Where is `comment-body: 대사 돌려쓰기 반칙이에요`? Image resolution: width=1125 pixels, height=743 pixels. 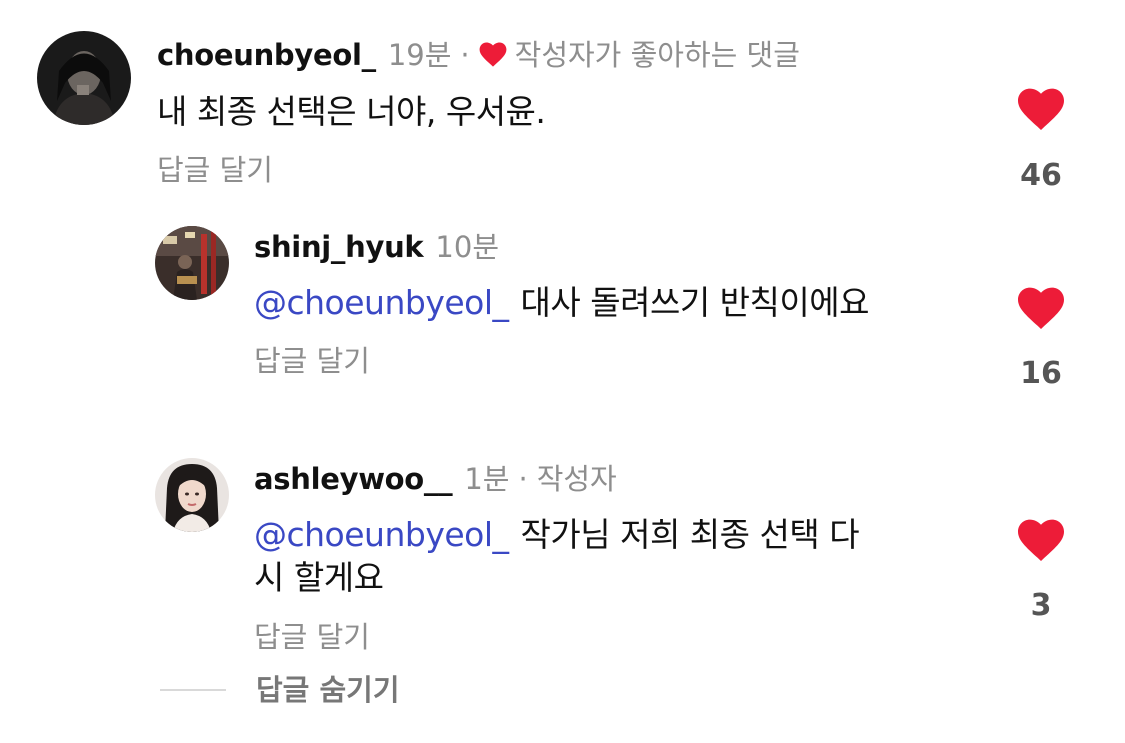
comment-body: 대사 돌려쓰기 반칙이에요 is located at coordinates (695, 302).